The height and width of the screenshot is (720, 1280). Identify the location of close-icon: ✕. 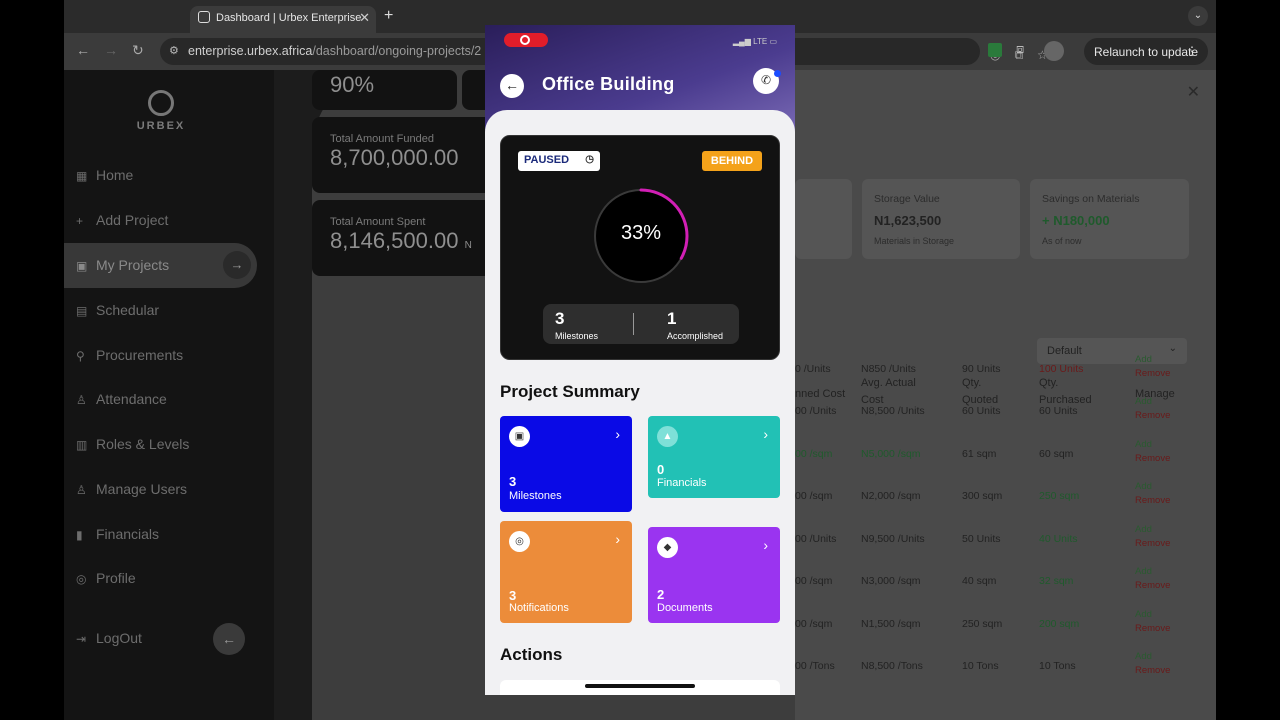
(1193, 92).